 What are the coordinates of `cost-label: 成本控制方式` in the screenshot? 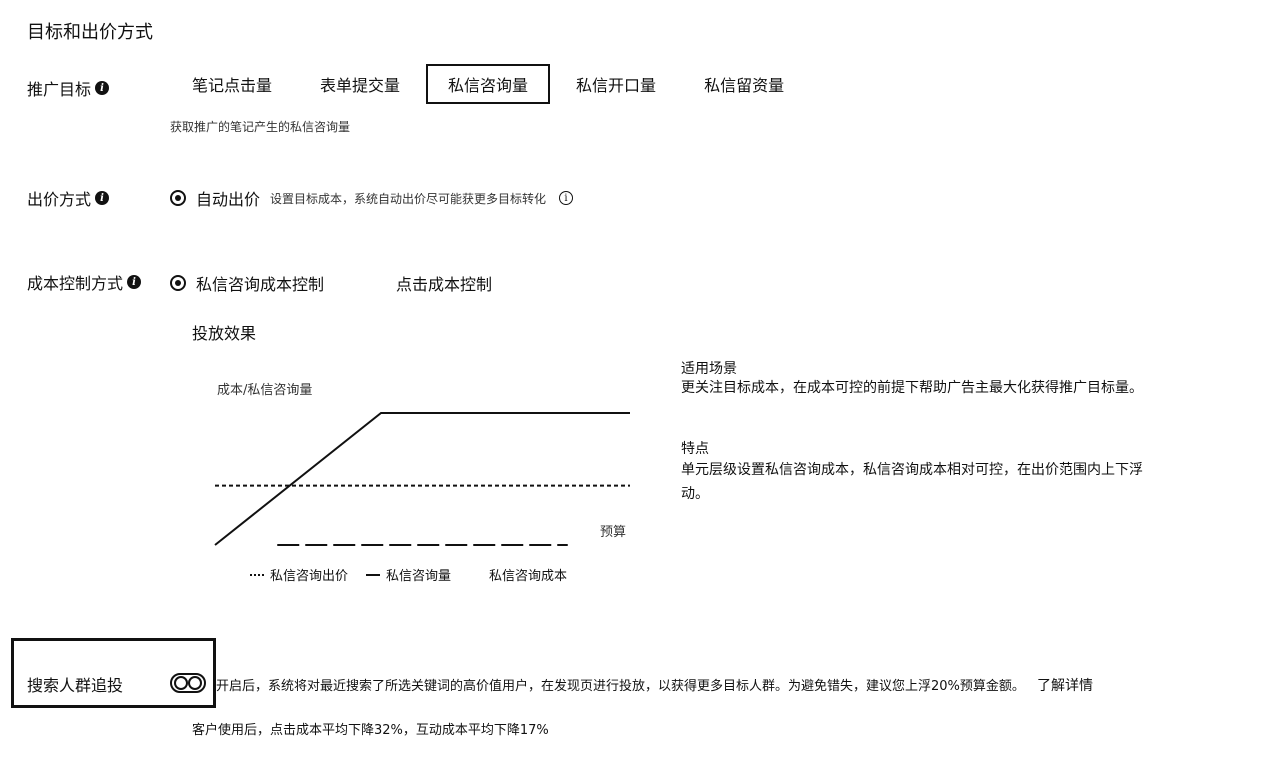 It's located at (75, 283).